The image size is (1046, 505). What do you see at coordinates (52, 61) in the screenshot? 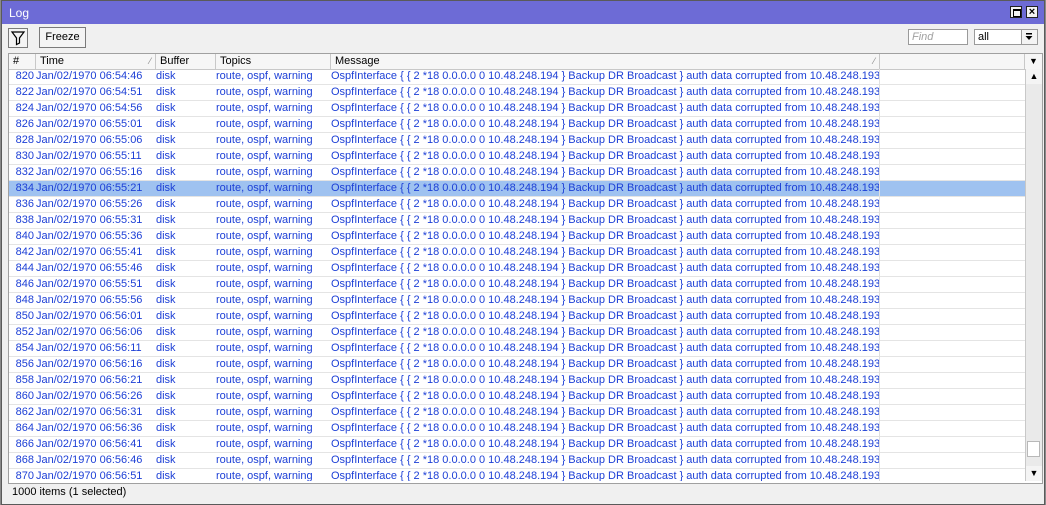
I see `column-time-label: Time` at bounding box center [52, 61].